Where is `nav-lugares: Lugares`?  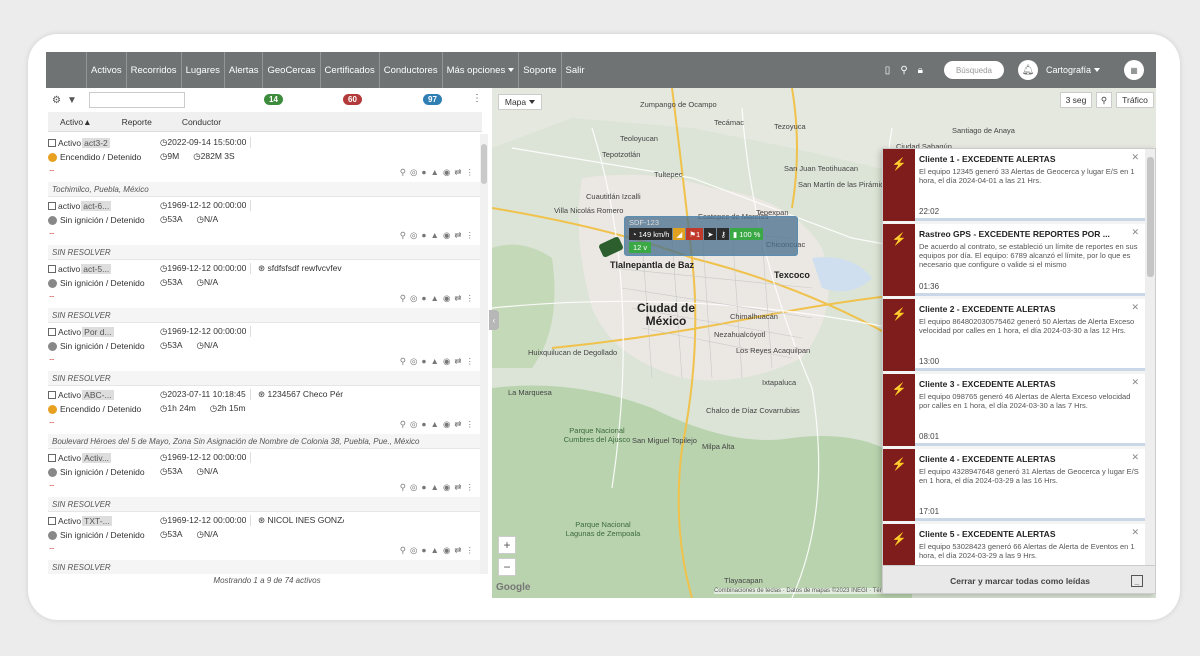 nav-lugares: Lugares is located at coordinates (202, 70).